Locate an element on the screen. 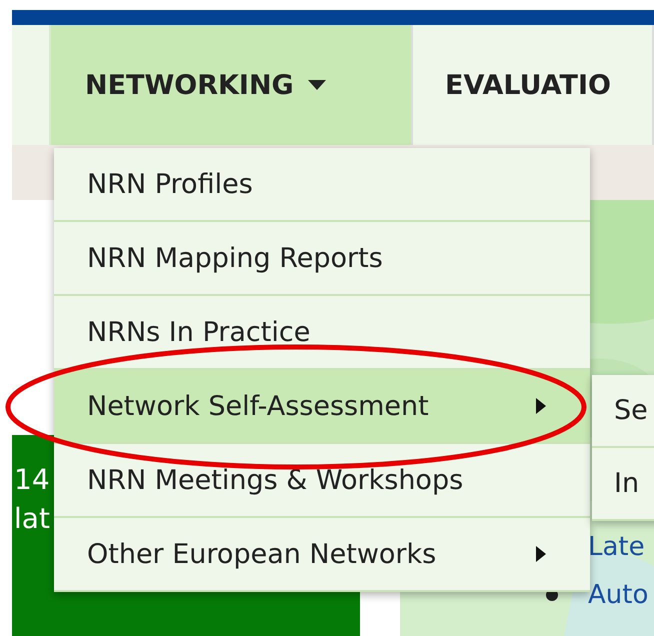 The image size is (654, 636). menu-item: NRN Mapping Reports is located at coordinates (322, 259).